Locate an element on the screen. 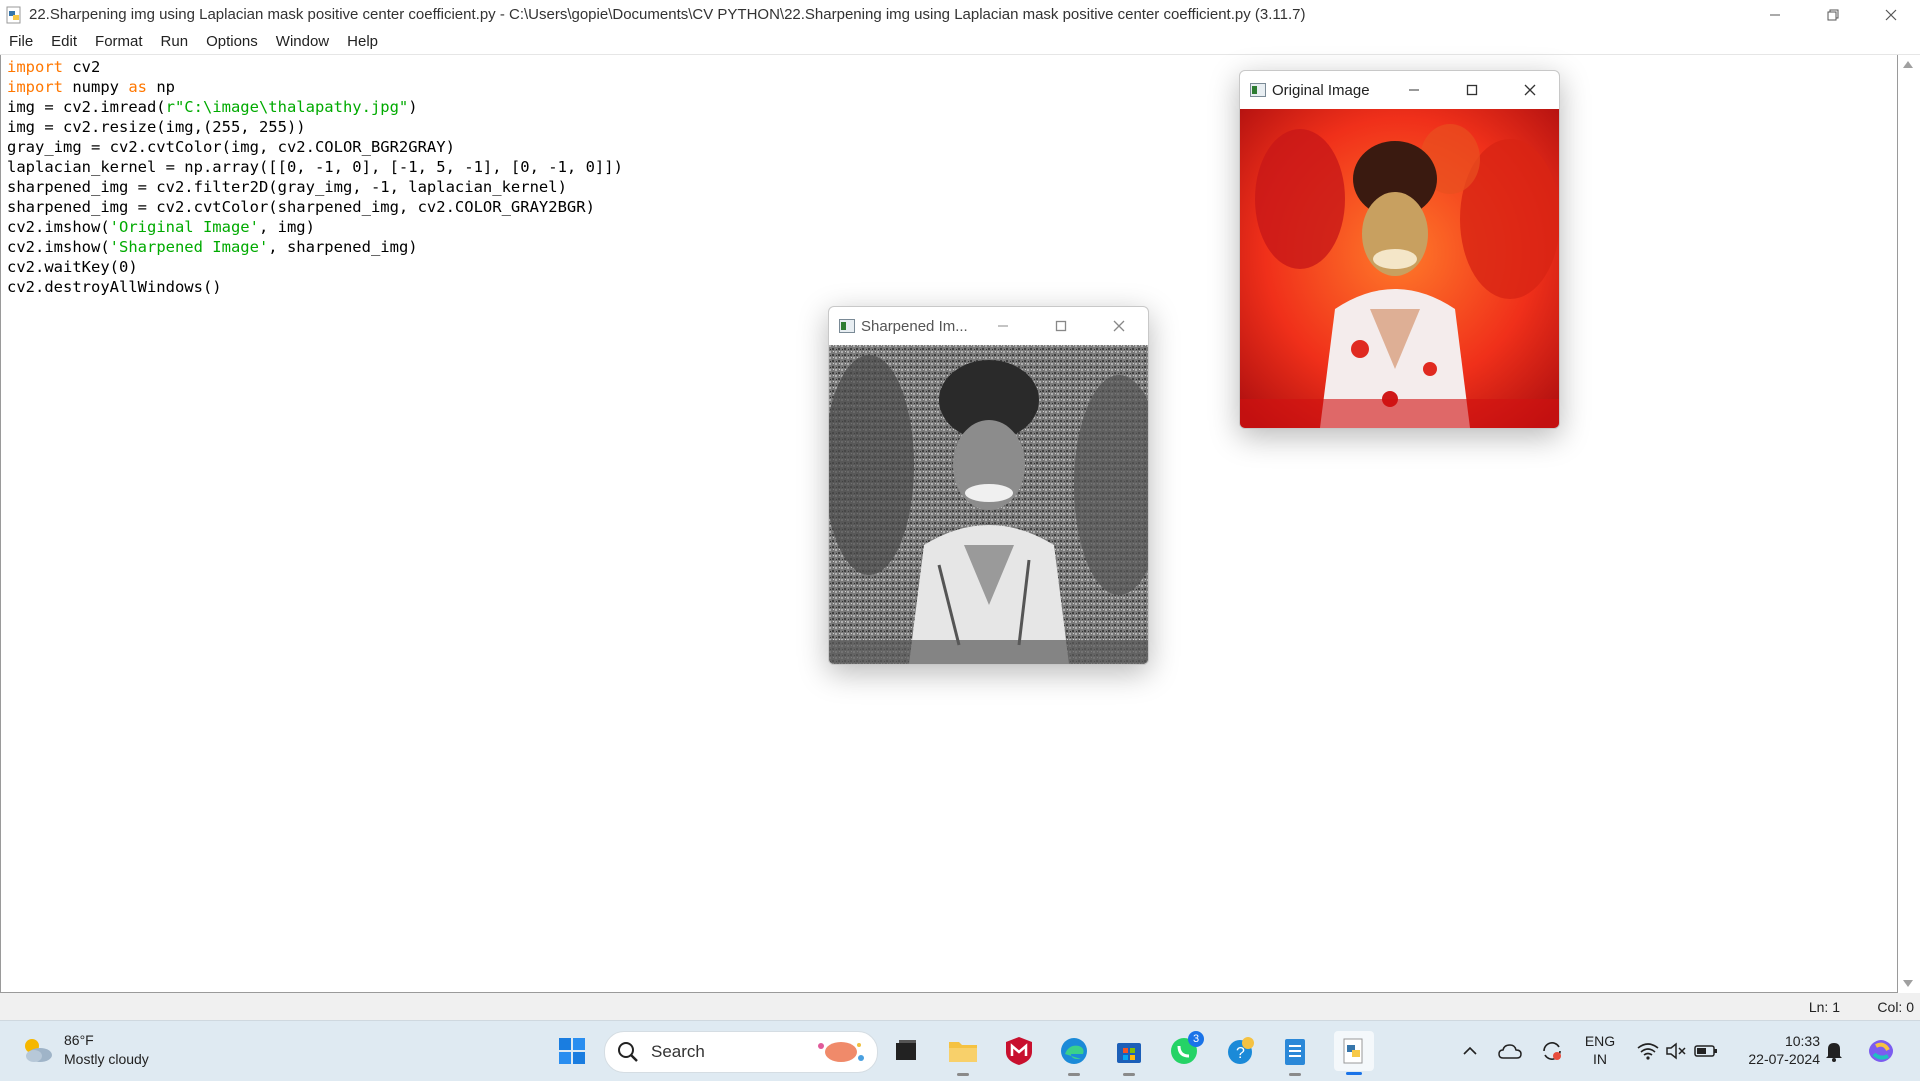  tray-onedrive is located at coordinates (1510, 1051).